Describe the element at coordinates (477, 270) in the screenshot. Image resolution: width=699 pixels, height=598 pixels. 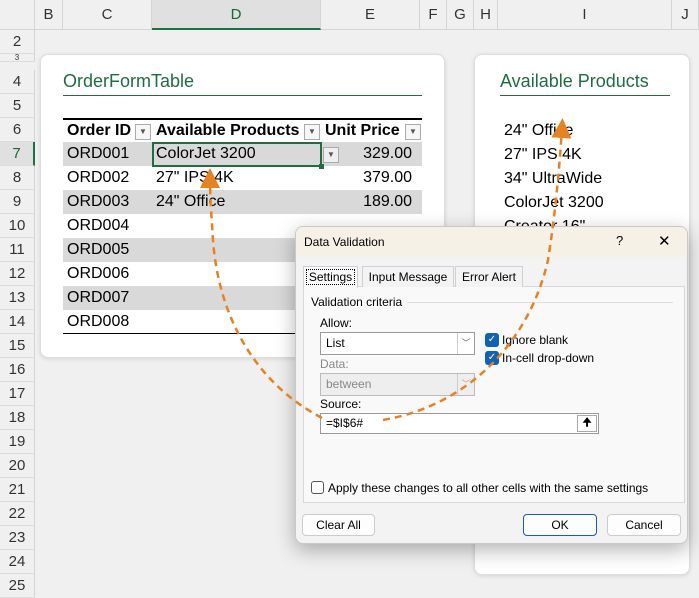
I see `arrow-to-product-list` at that location.